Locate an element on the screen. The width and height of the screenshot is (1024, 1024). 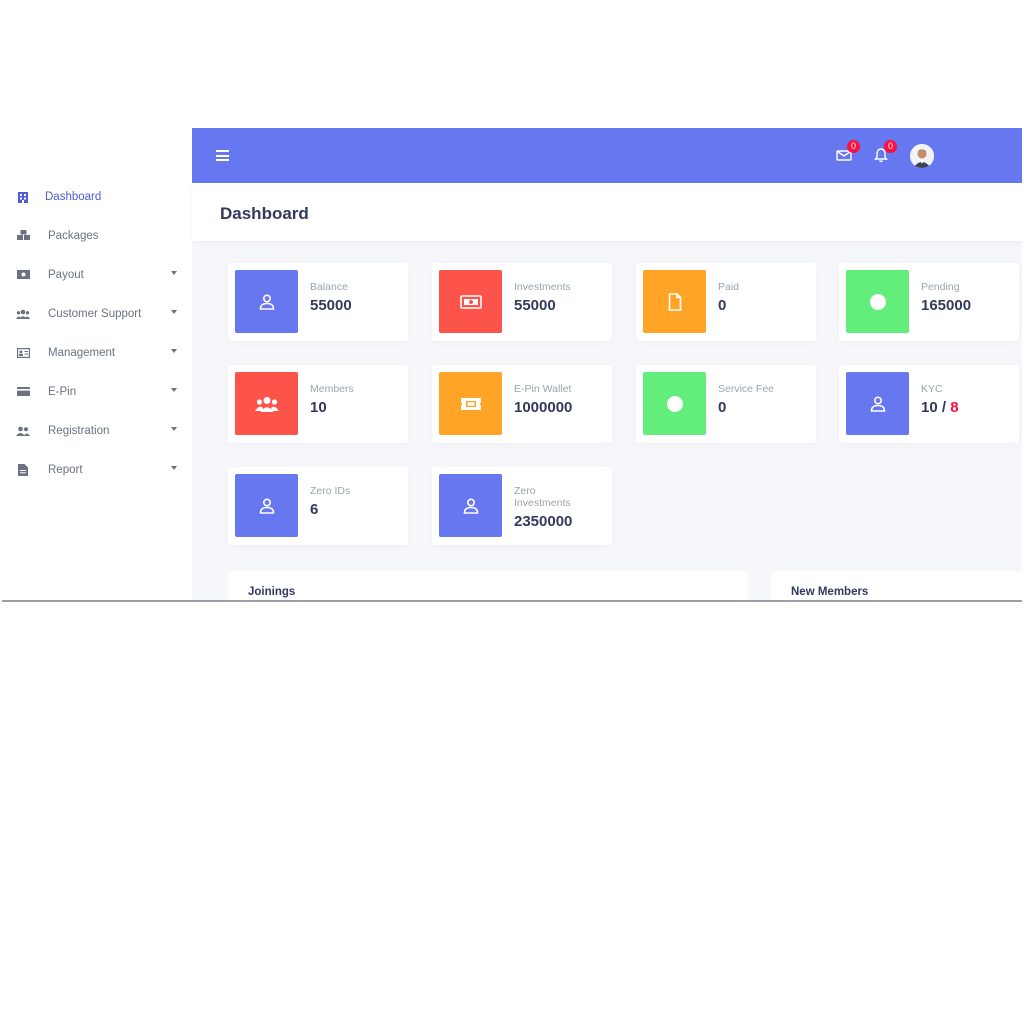
money-bill-icon is located at coordinates (23, 275).